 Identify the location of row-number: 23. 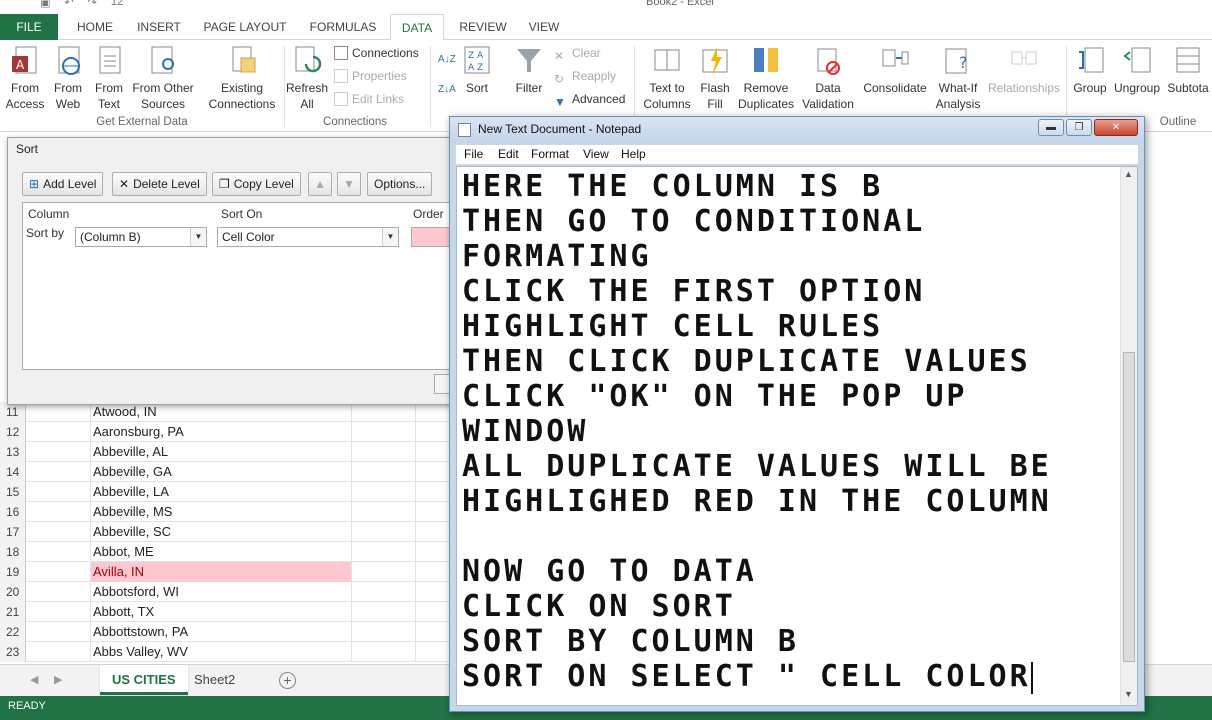
(13, 652).